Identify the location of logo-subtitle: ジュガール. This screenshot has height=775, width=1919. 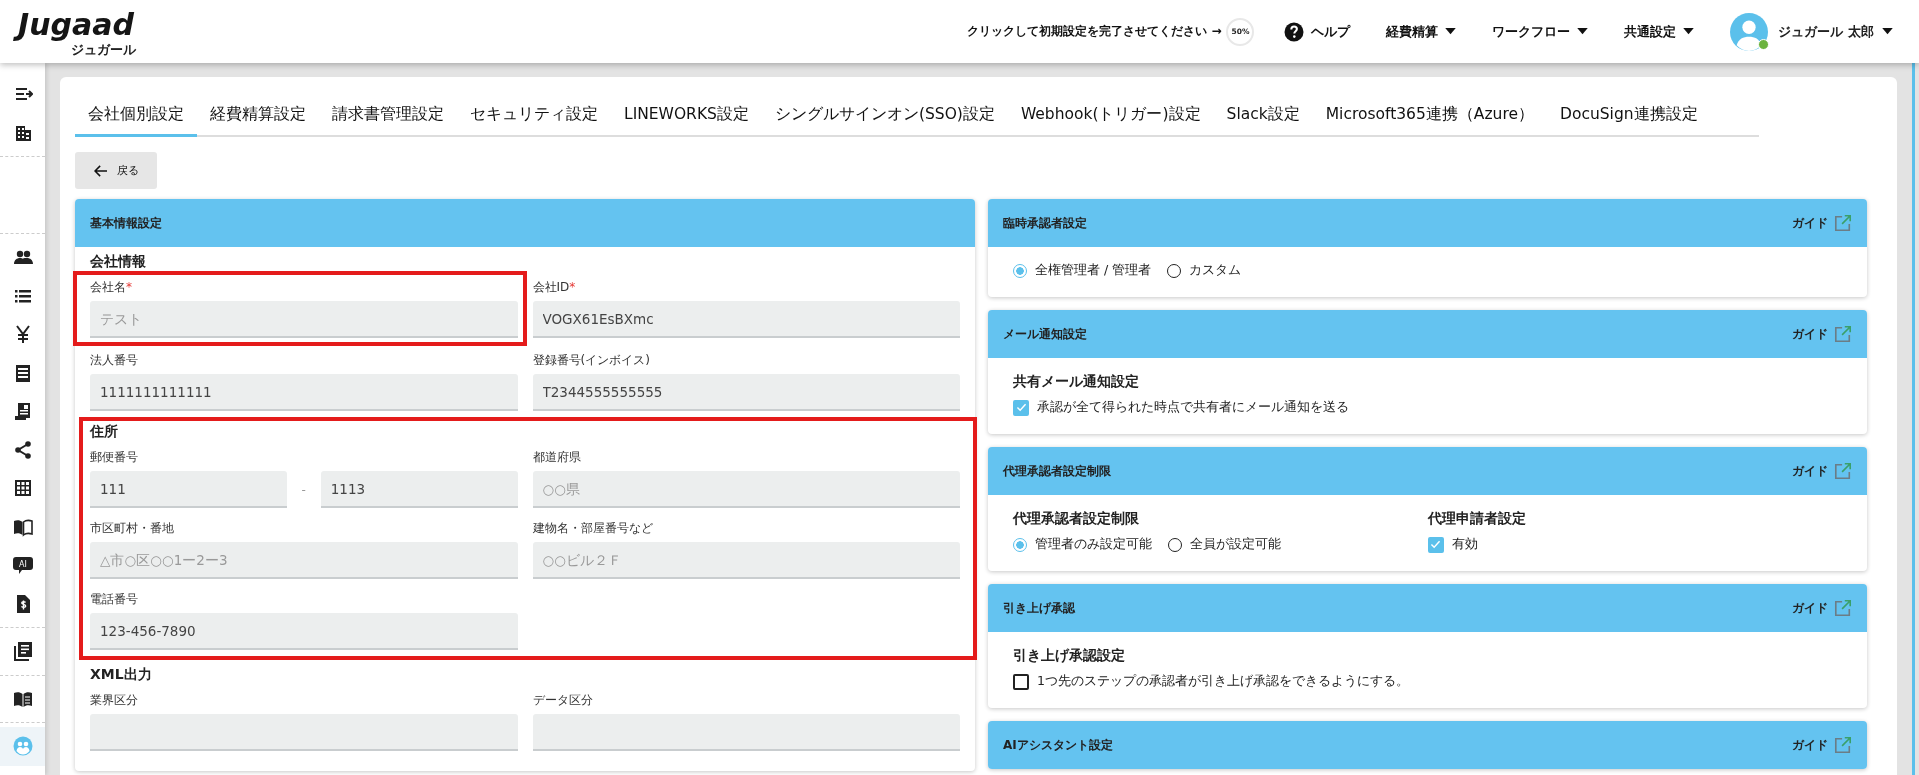
(103, 49).